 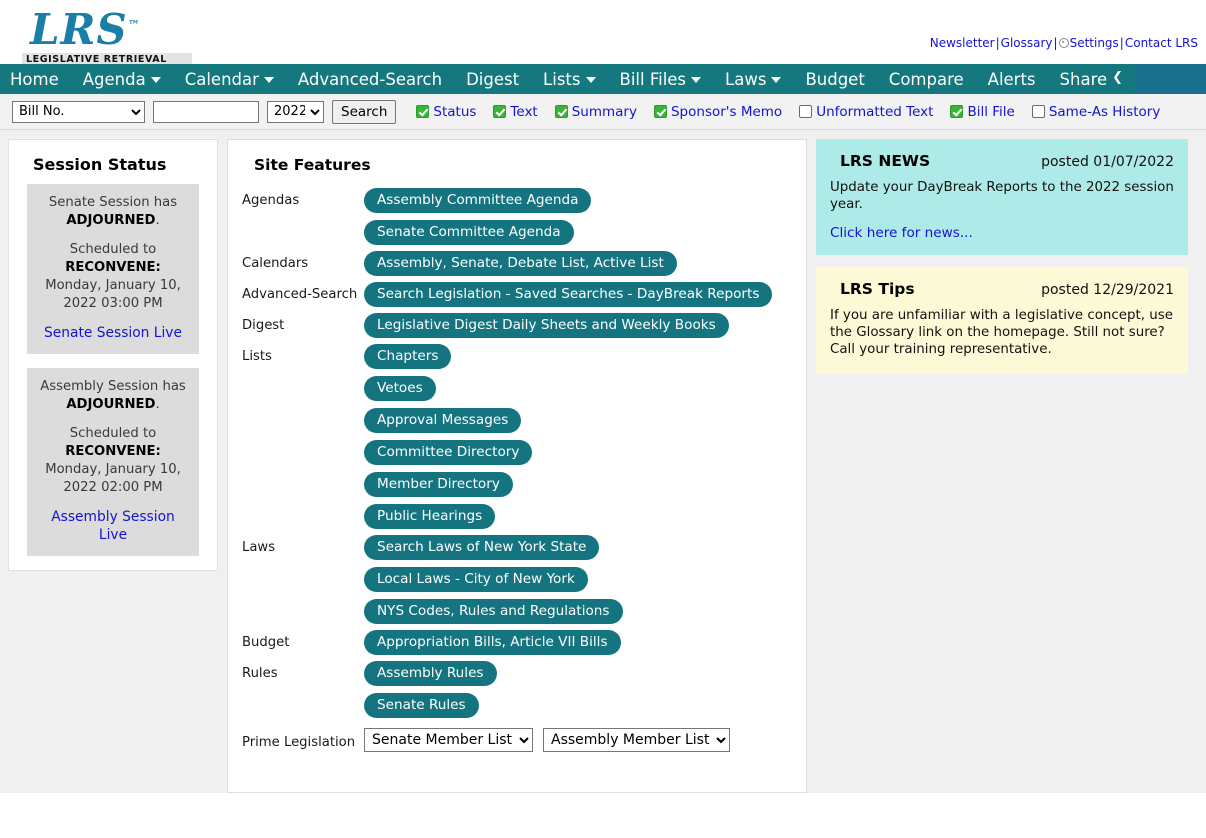 What do you see at coordinates (455, 111) in the screenshot?
I see `checkbox-status-label: Status` at bounding box center [455, 111].